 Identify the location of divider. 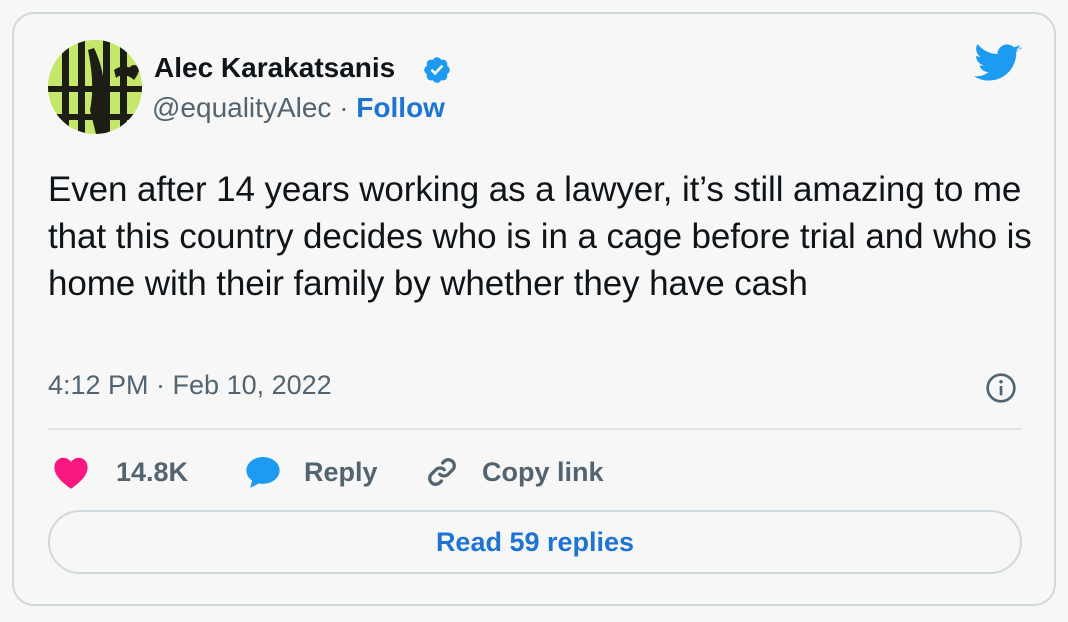
(535, 429).